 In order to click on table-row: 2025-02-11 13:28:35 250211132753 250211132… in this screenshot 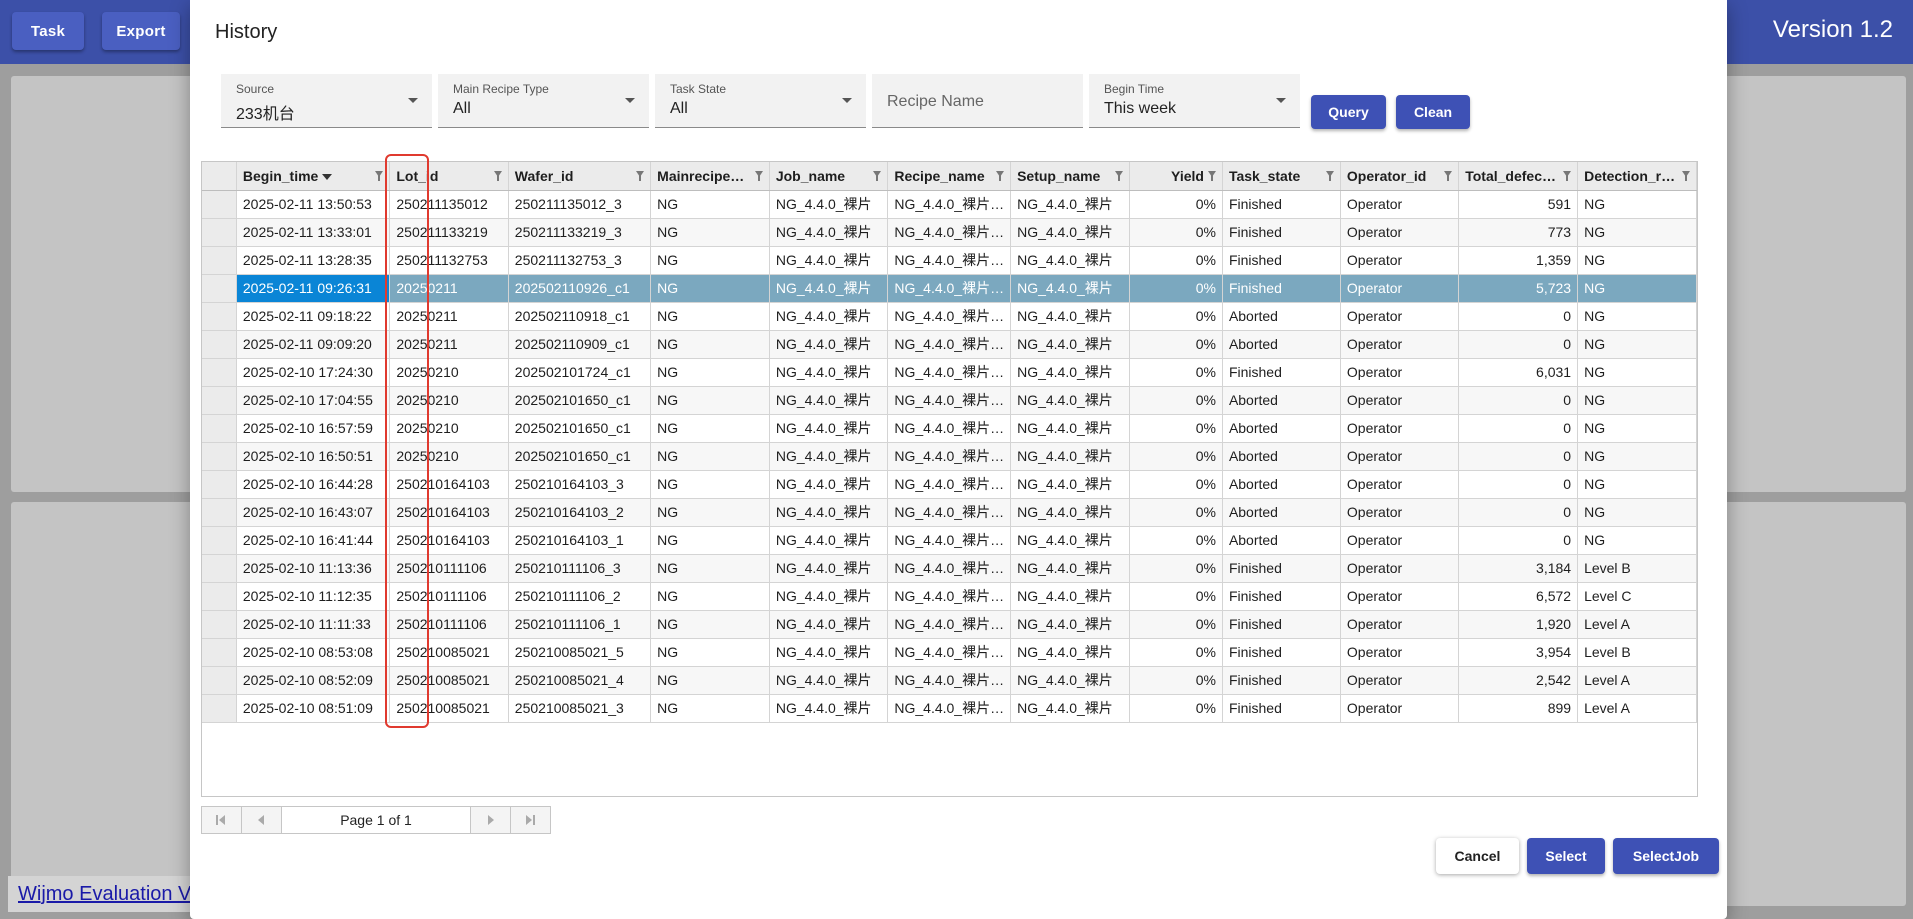, I will do `click(949, 260)`.